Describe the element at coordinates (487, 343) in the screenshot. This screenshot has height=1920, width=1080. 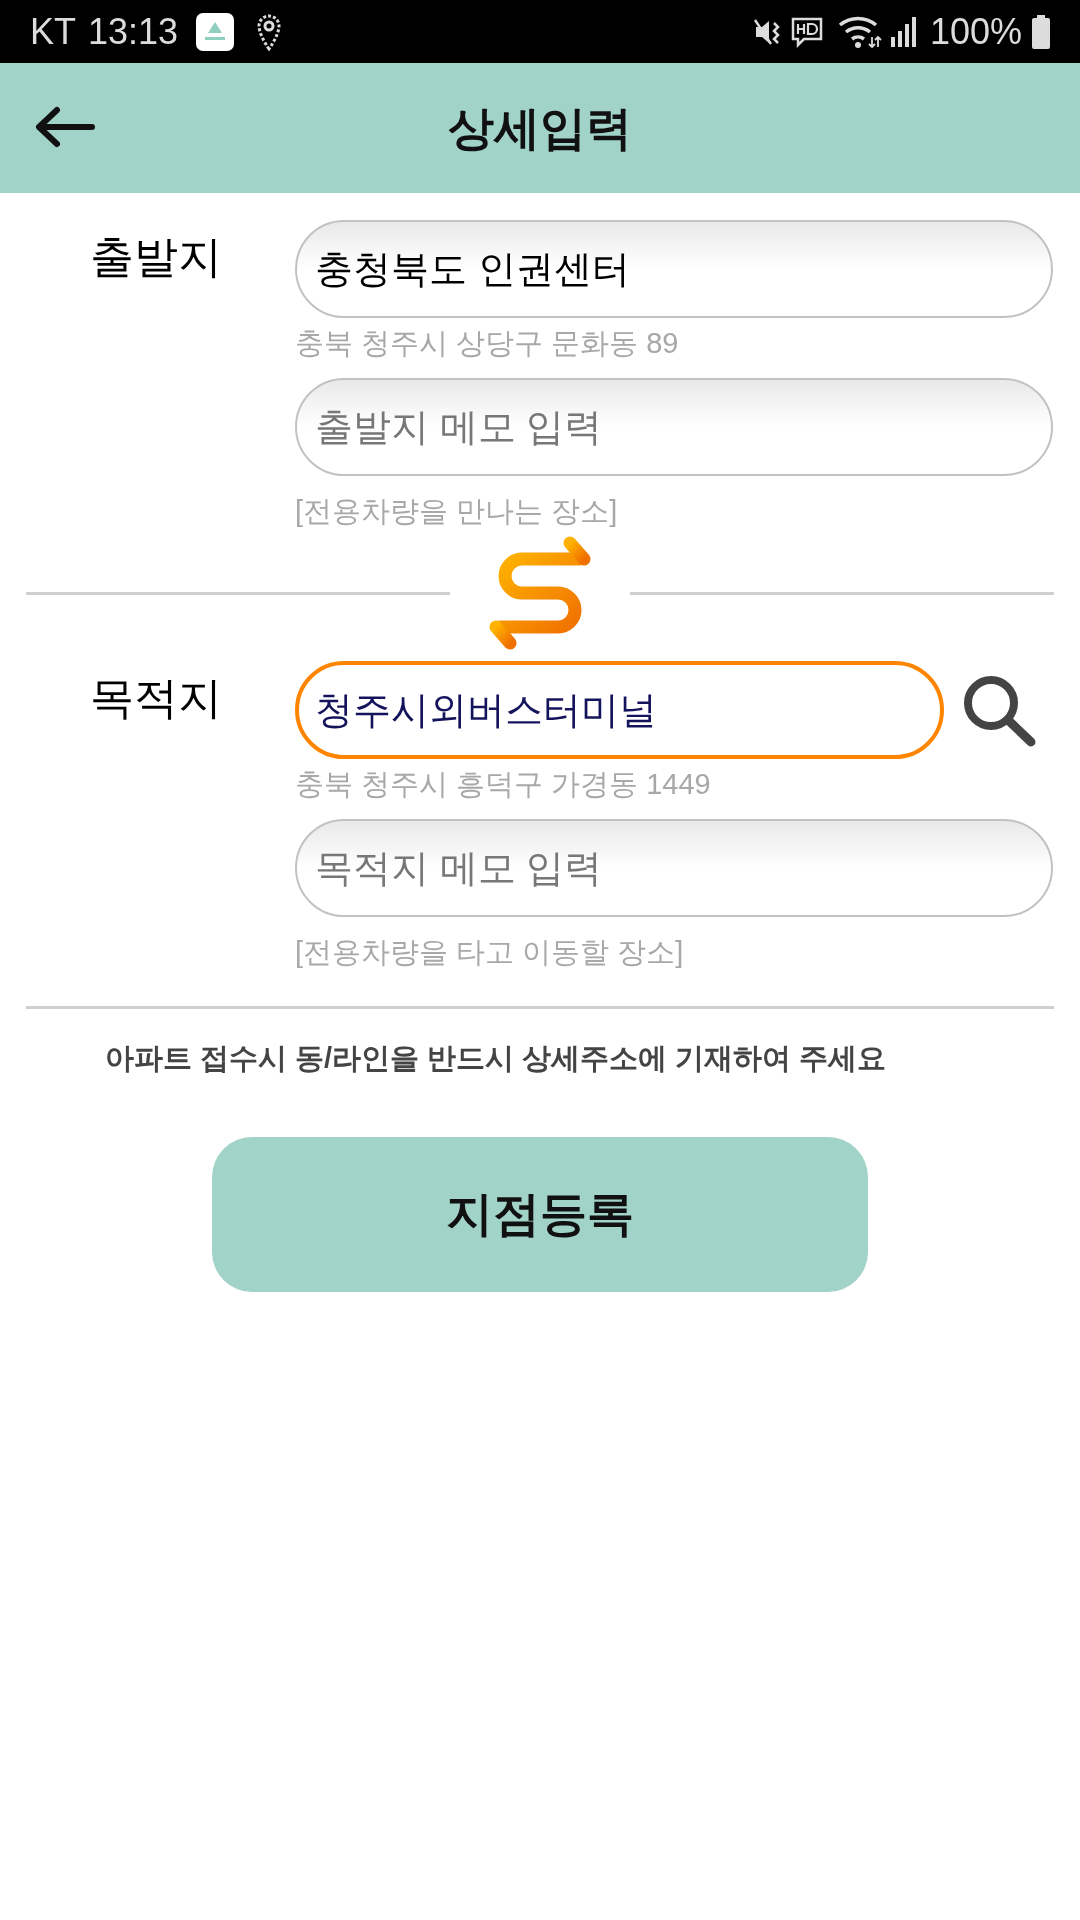
I see `address-text: 충북 청주시 상당구 문화동 89` at that location.